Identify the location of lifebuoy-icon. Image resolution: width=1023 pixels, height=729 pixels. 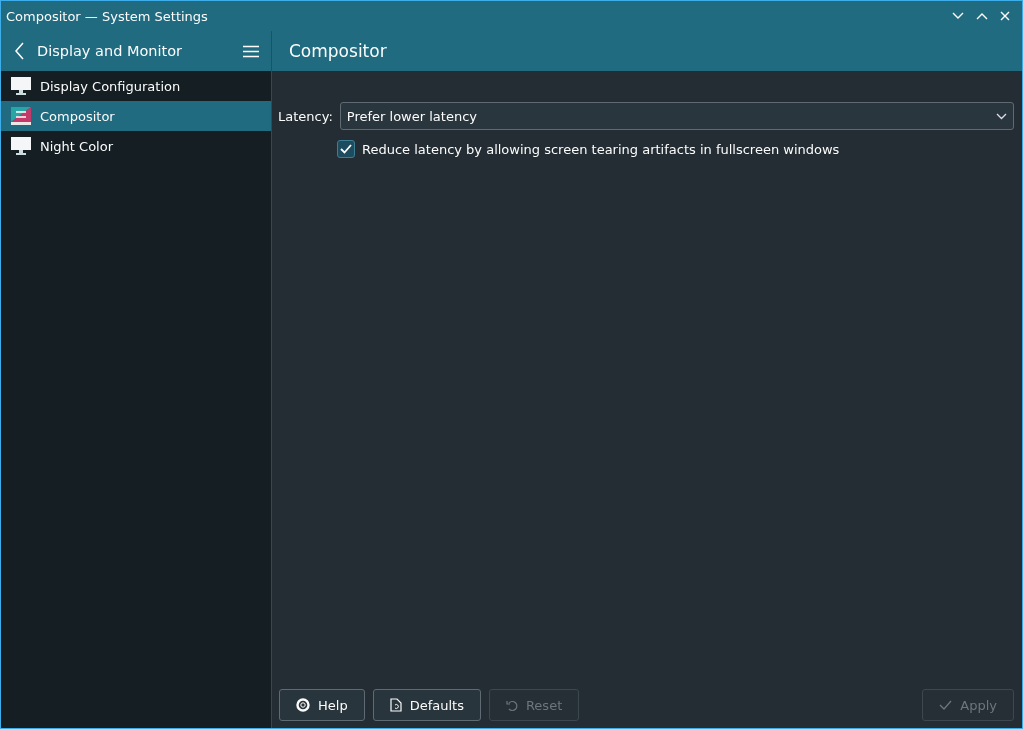
(303, 705).